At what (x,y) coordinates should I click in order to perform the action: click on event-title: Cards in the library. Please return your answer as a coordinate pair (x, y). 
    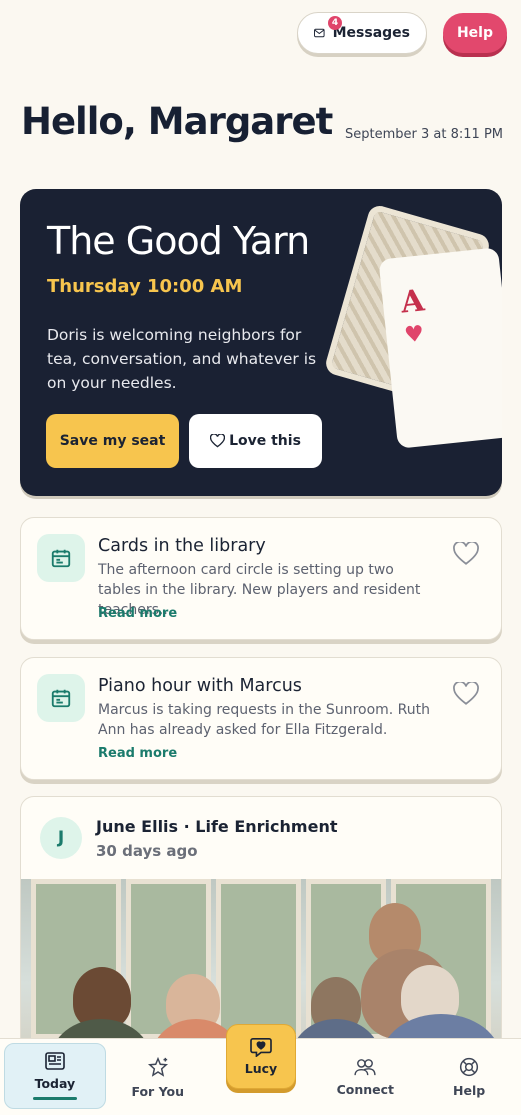
    Looking at the image, I should click on (182, 546).